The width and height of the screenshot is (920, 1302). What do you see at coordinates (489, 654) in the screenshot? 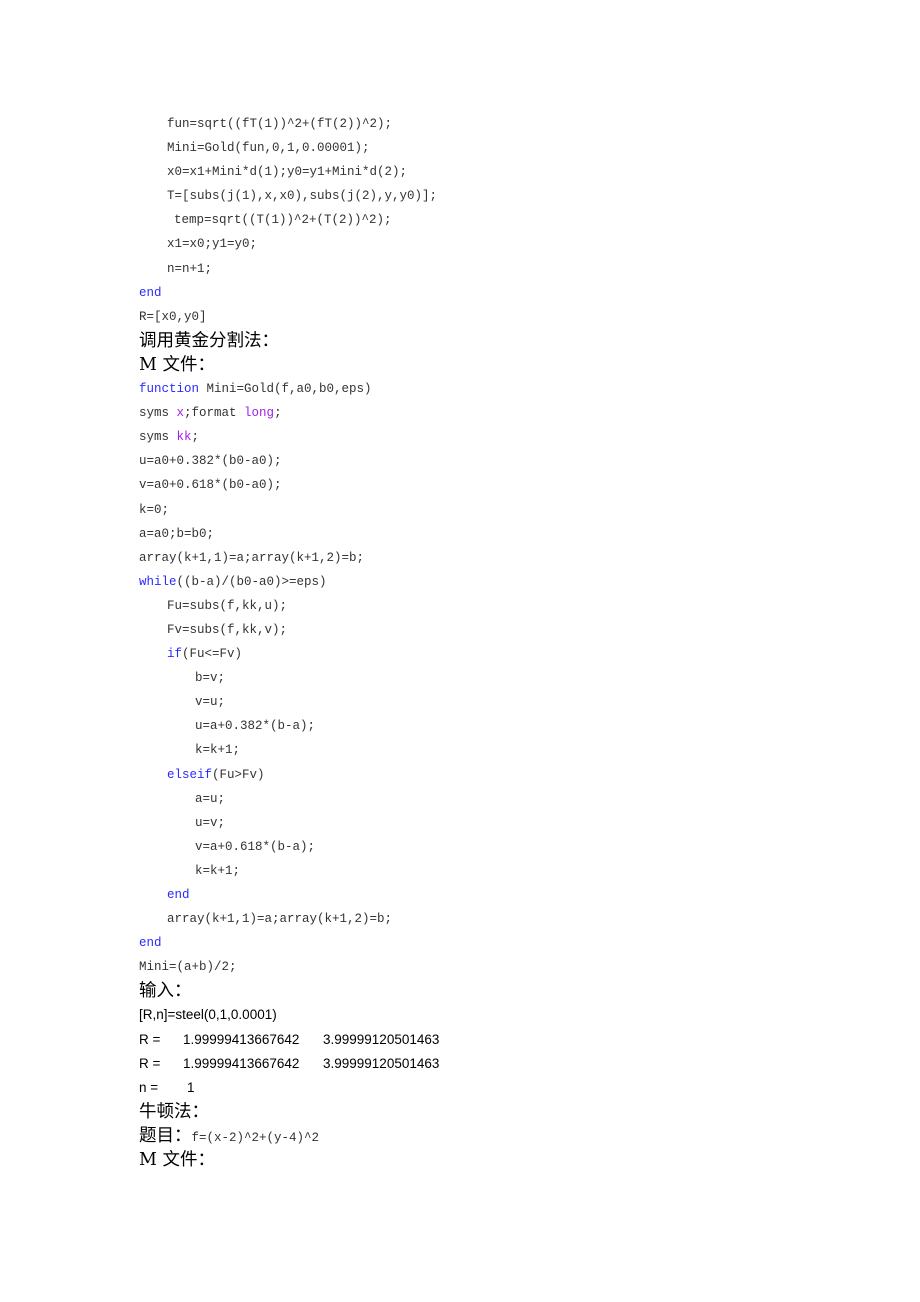
I see `code-line-if: if(Fu<=Fv)` at bounding box center [489, 654].